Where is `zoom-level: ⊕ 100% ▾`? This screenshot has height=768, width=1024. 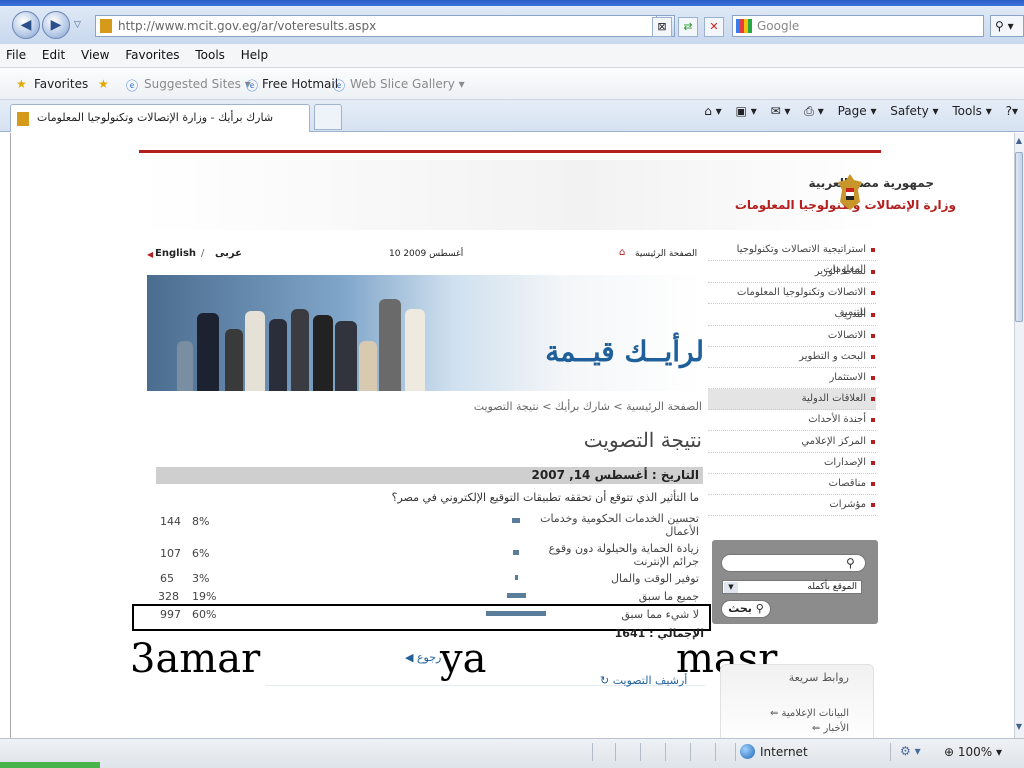
zoom-level: ⊕ 100% ▾ is located at coordinates (973, 752).